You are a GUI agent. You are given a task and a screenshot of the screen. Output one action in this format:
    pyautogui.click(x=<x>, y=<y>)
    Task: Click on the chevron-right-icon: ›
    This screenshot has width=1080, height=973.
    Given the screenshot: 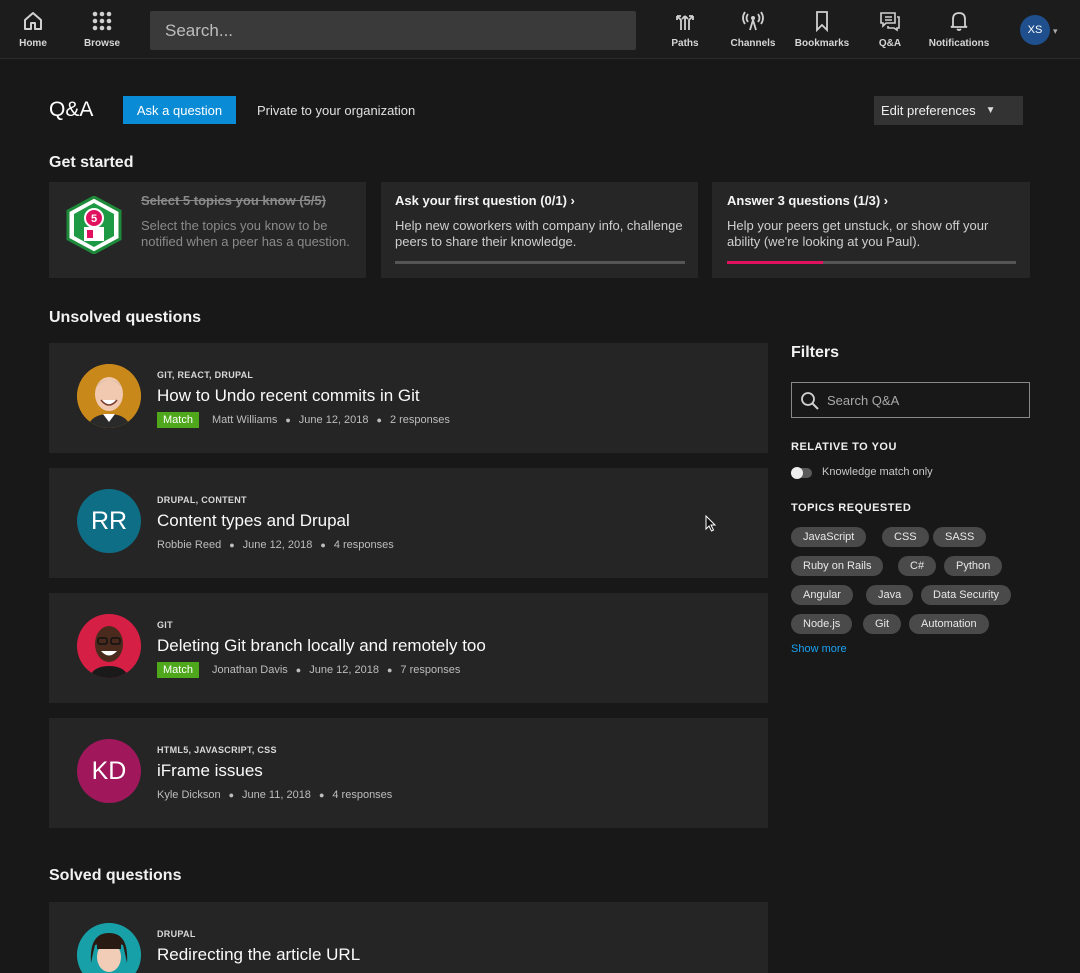 What is the action you would take?
    pyautogui.click(x=572, y=200)
    